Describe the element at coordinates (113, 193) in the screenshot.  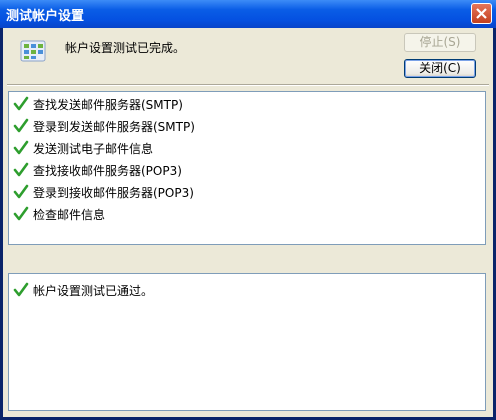
I see `task-label: 登录到接收邮件服务器(POP3)` at that location.